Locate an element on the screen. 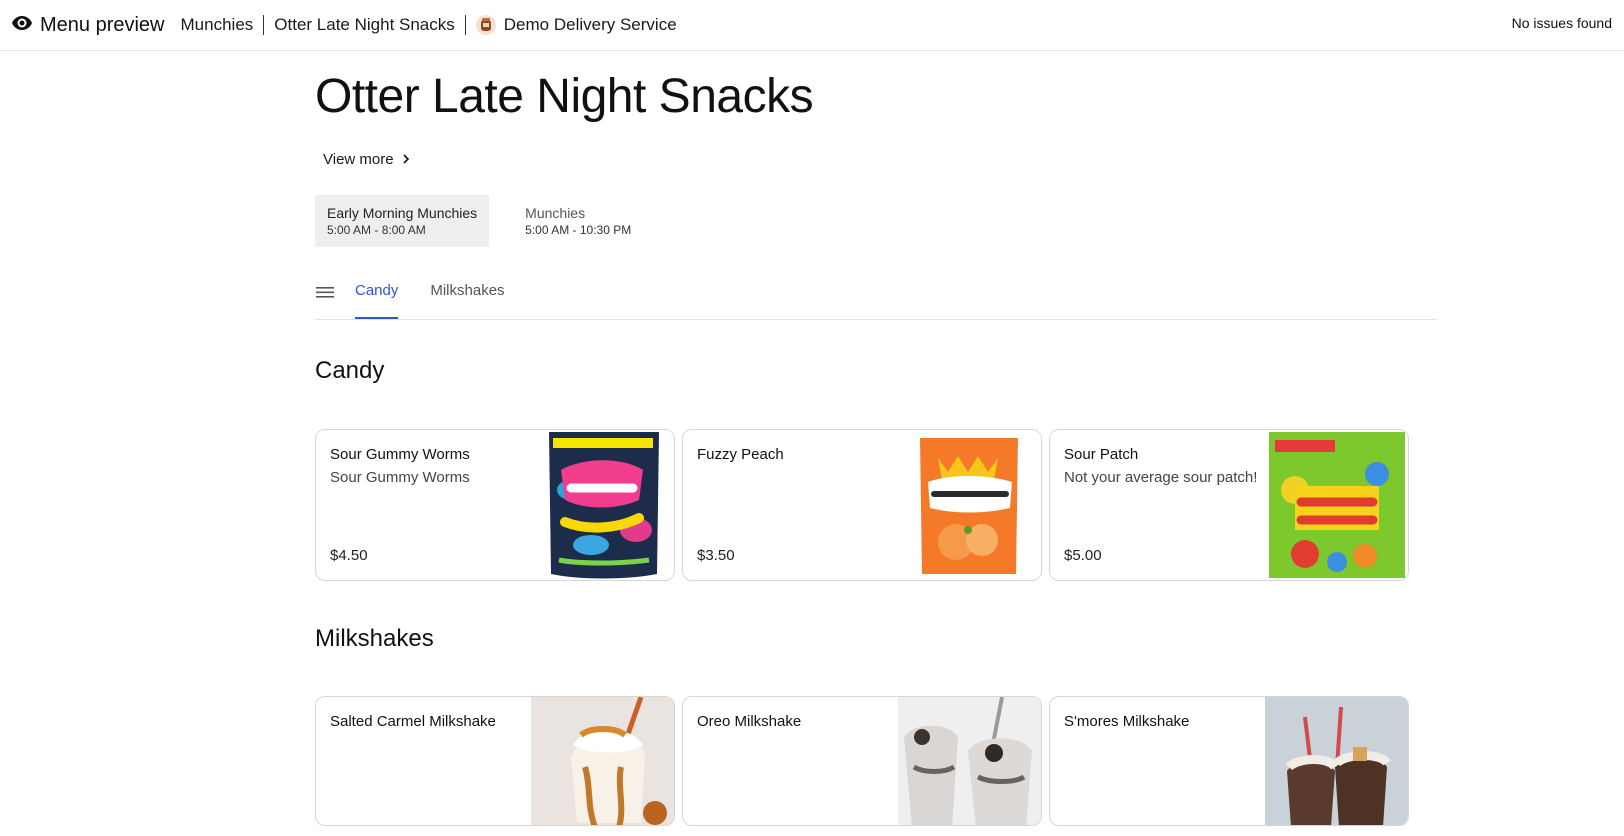 This screenshot has height=836, width=1624. item-card-salted-carmel-milkshake: Salted Carmel Milkshake is located at coordinates (495, 761).